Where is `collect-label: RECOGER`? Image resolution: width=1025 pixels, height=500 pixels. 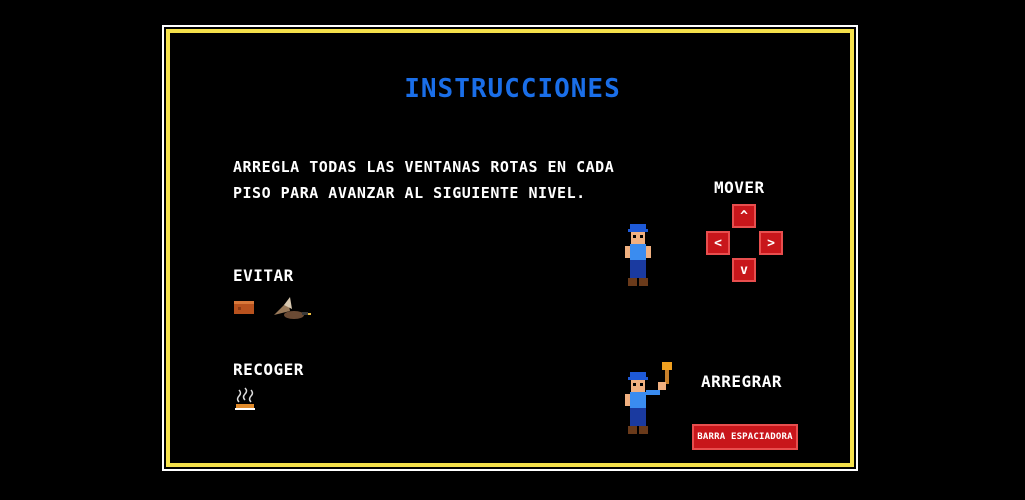 collect-label: RECOGER is located at coordinates (268, 369).